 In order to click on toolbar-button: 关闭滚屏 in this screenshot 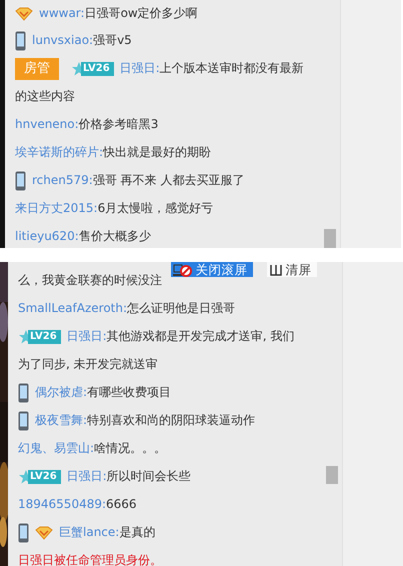, I will do `click(212, 269)`.